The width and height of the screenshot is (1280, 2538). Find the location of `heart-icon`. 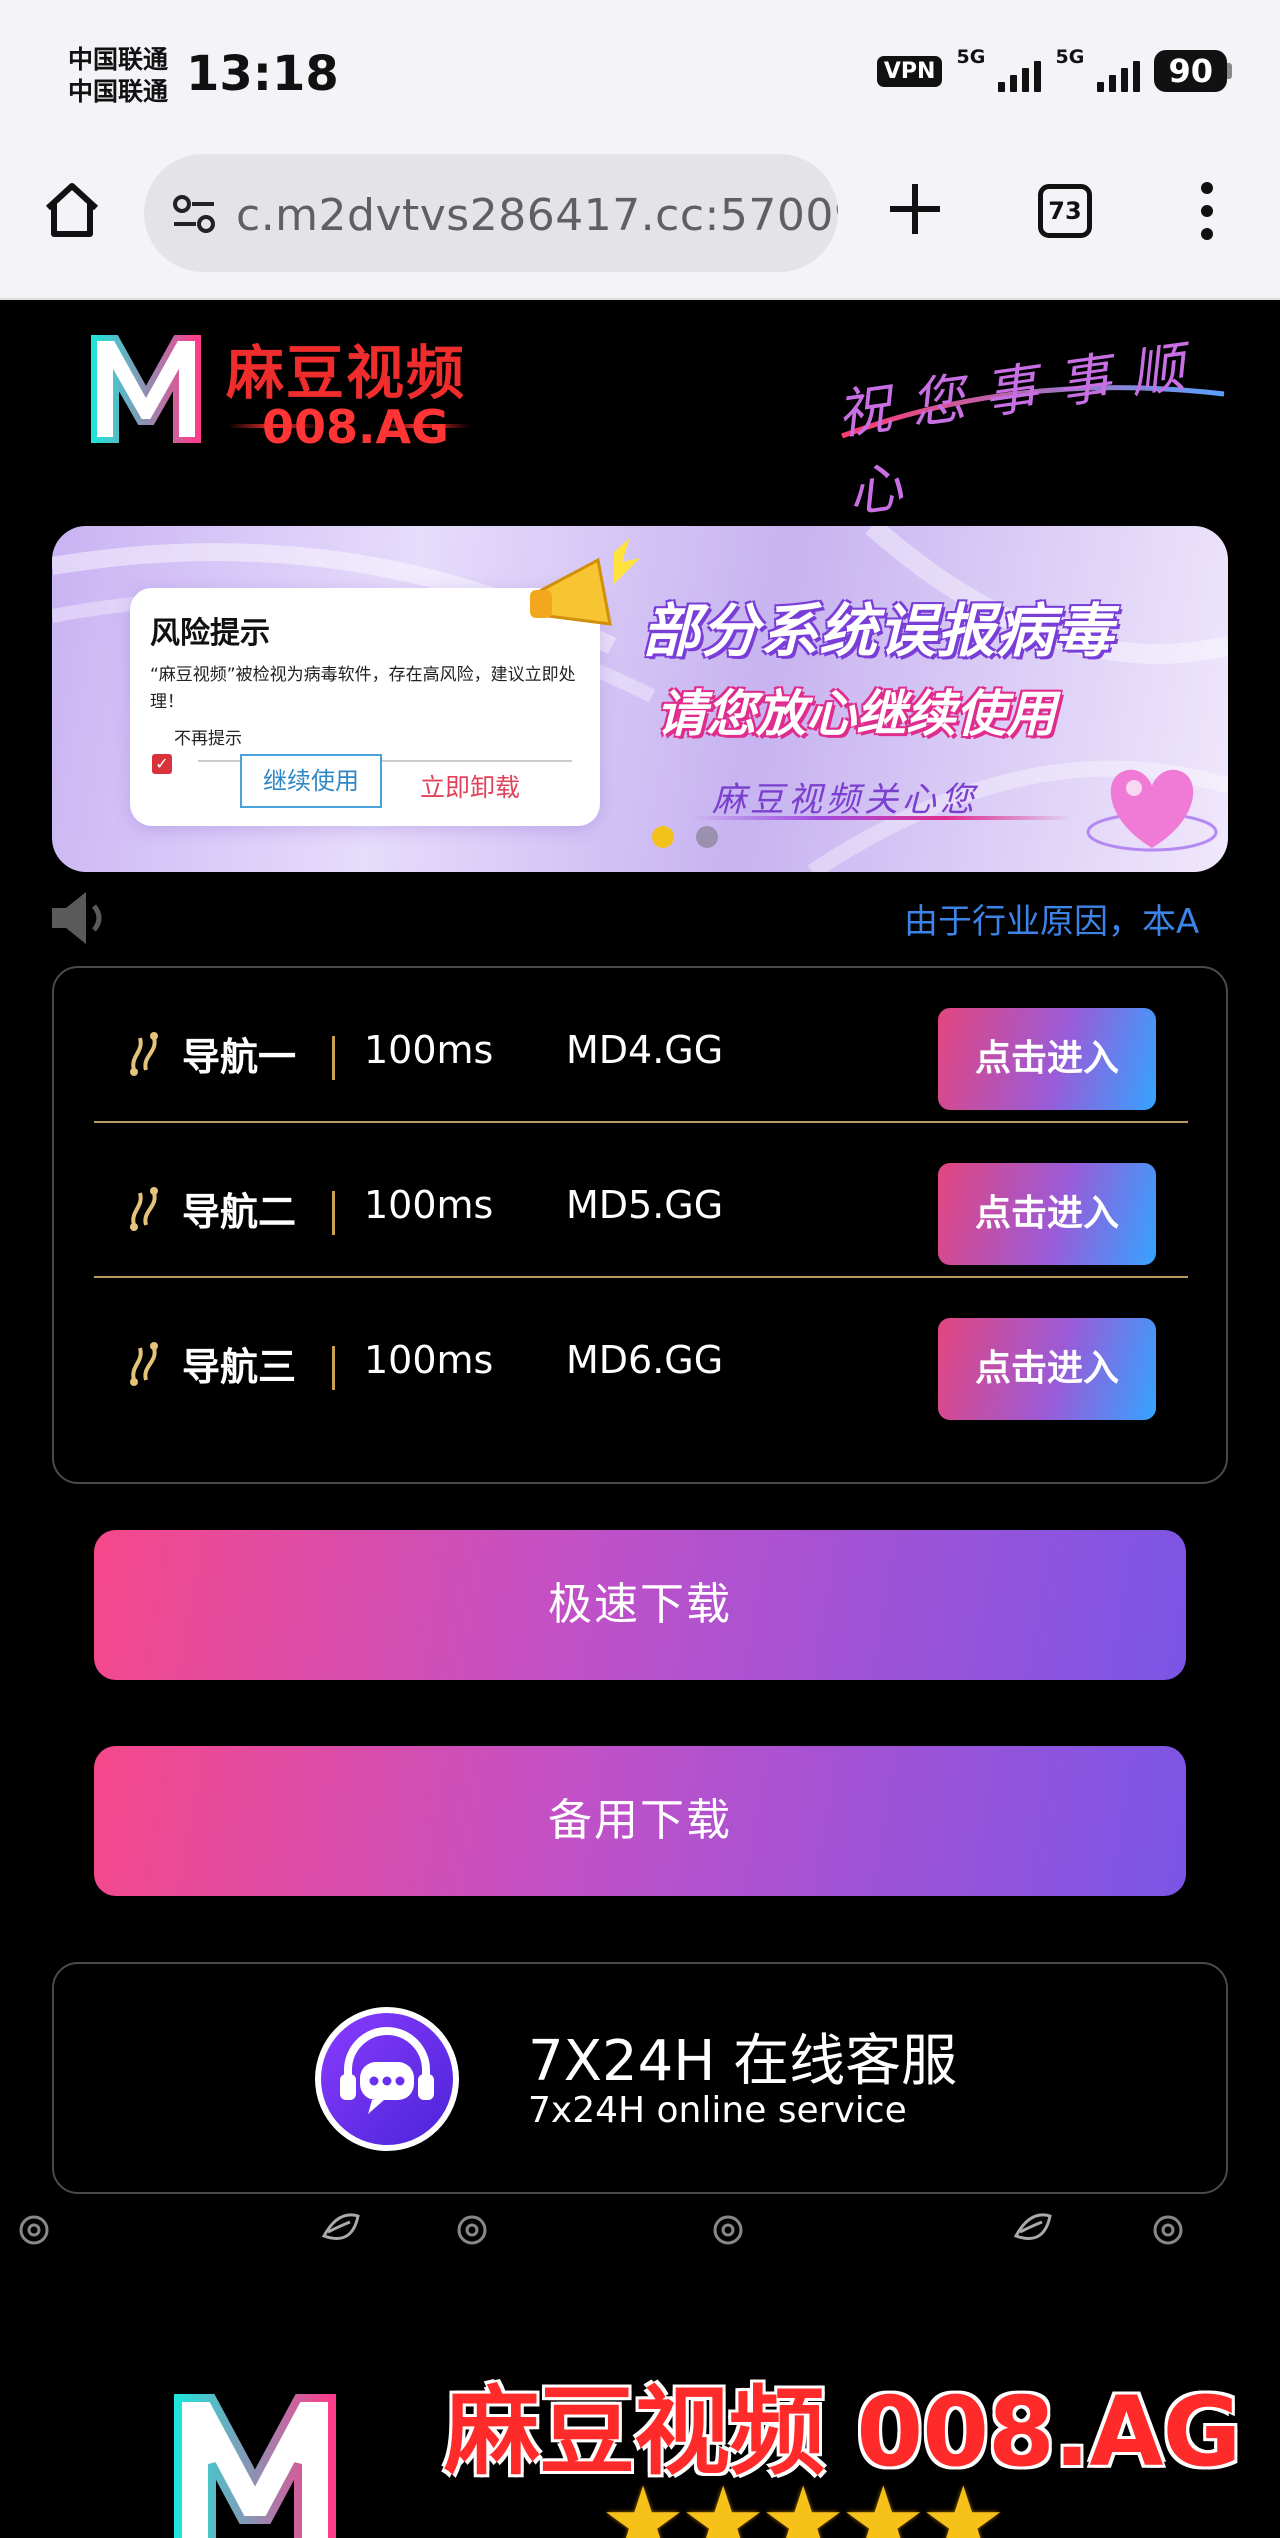

heart-icon is located at coordinates (1152, 810).